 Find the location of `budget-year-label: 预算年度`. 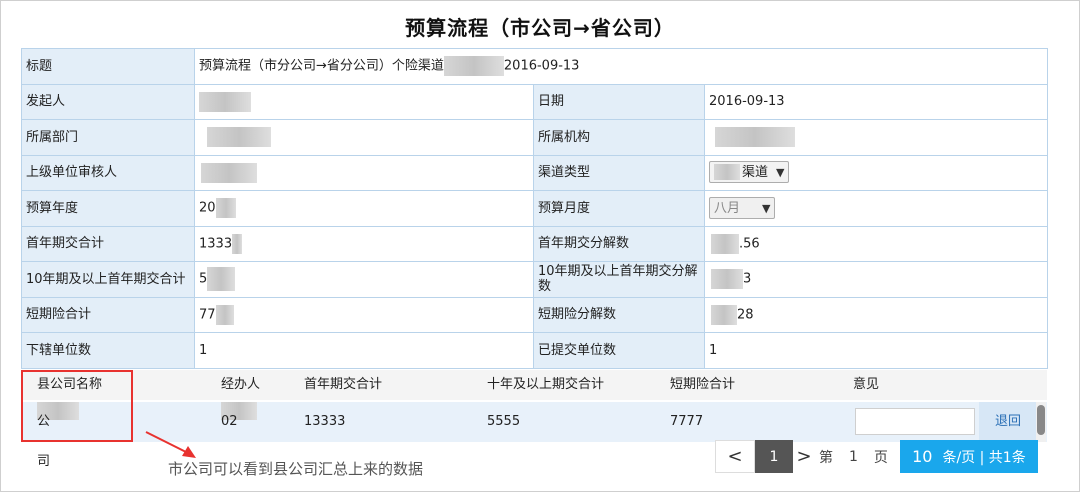

budget-year-label: 预算年度 is located at coordinates (108, 208).